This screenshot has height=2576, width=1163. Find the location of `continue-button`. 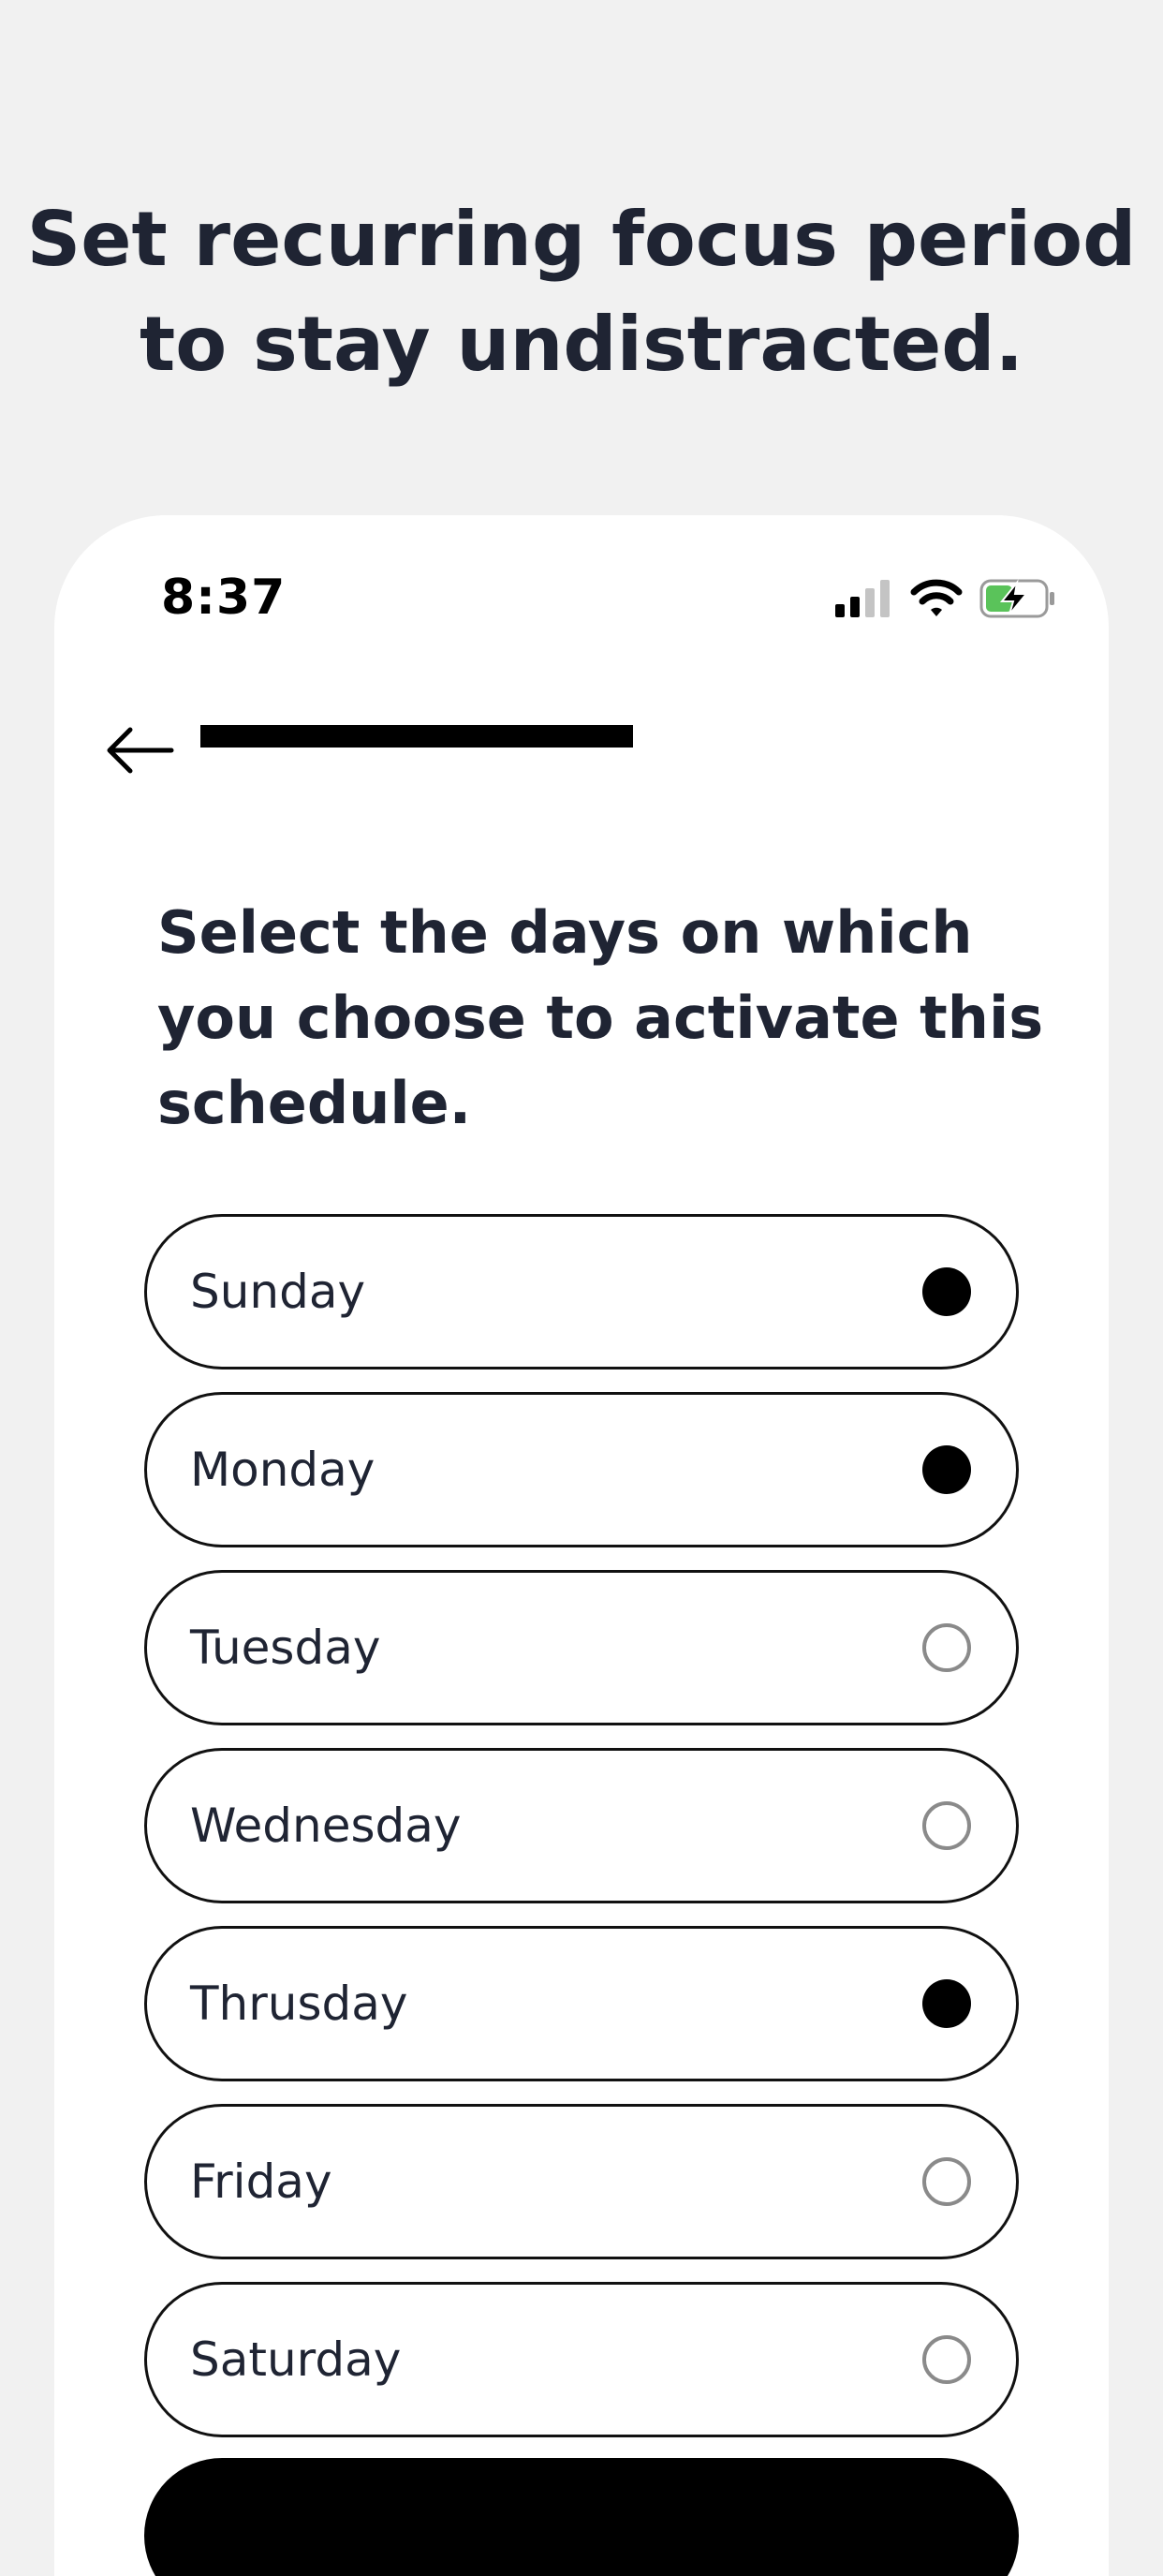

continue-button is located at coordinates (581, 2517).